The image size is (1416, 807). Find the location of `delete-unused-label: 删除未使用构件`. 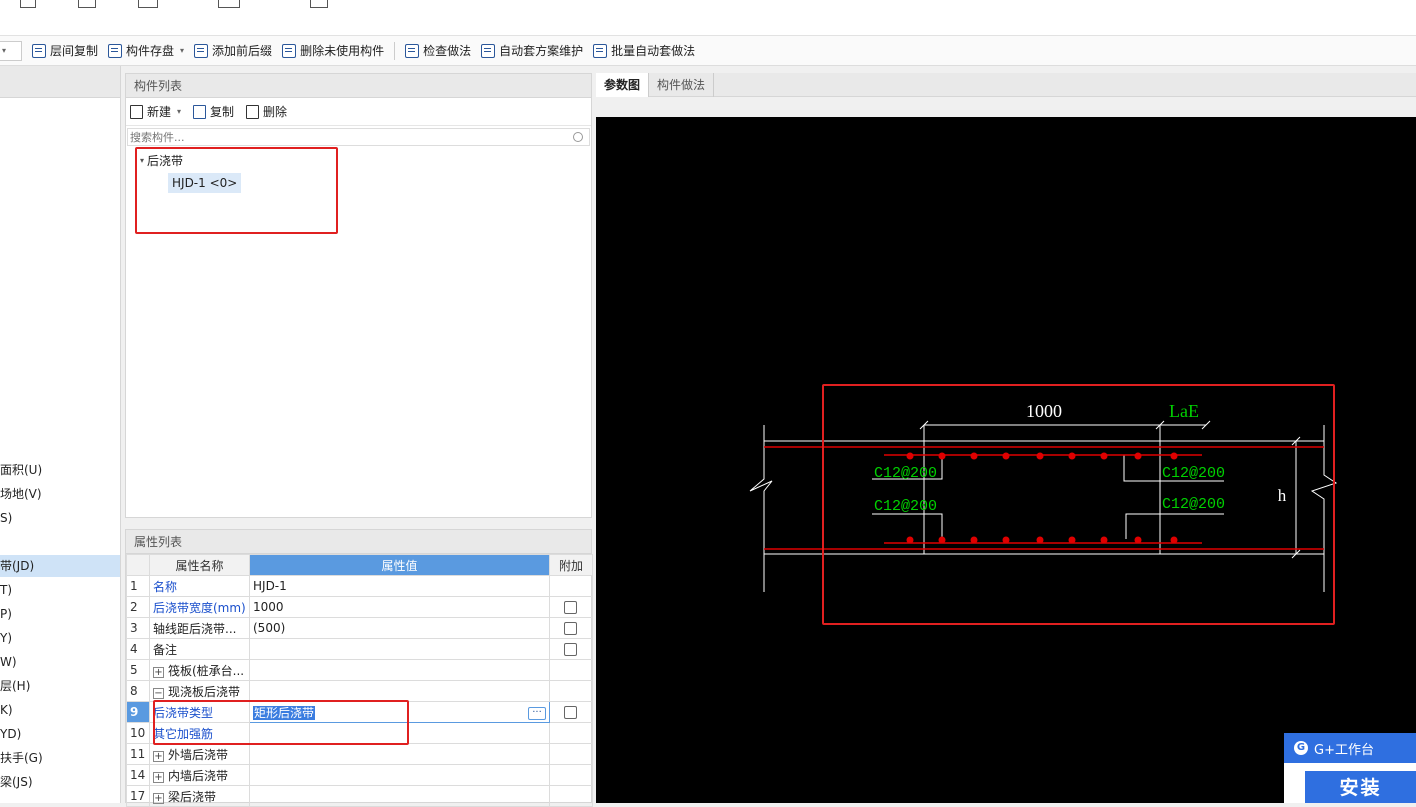

delete-unused-label: 删除未使用构件 is located at coordinates (342, 51).